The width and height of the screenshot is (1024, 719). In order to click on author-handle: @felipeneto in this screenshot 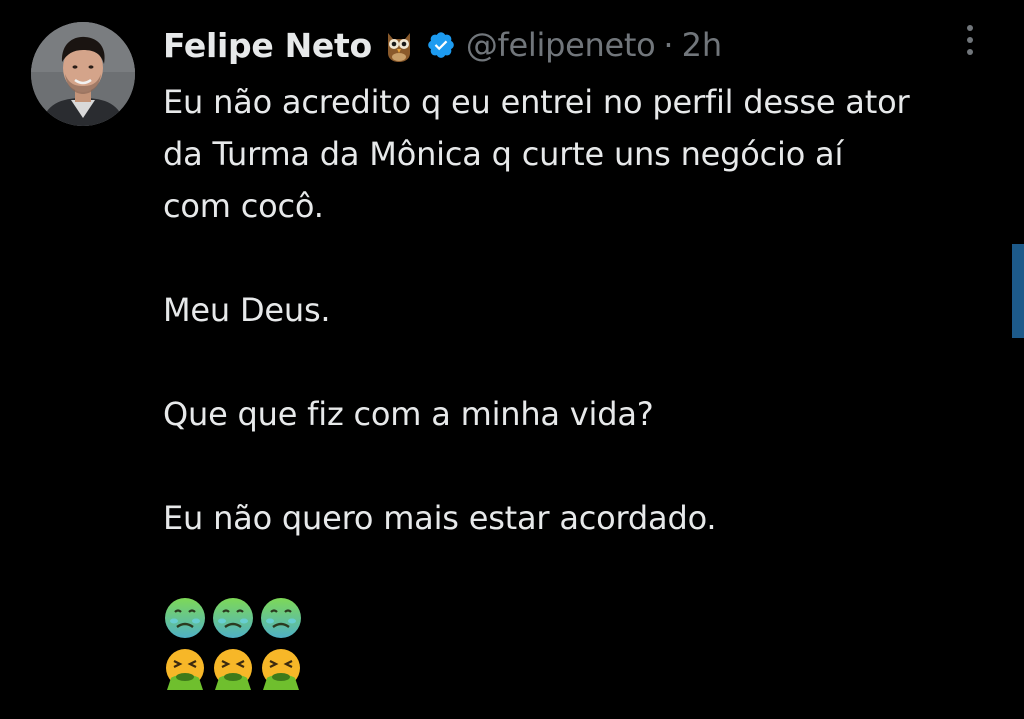, I will do `click(561, 45)`.